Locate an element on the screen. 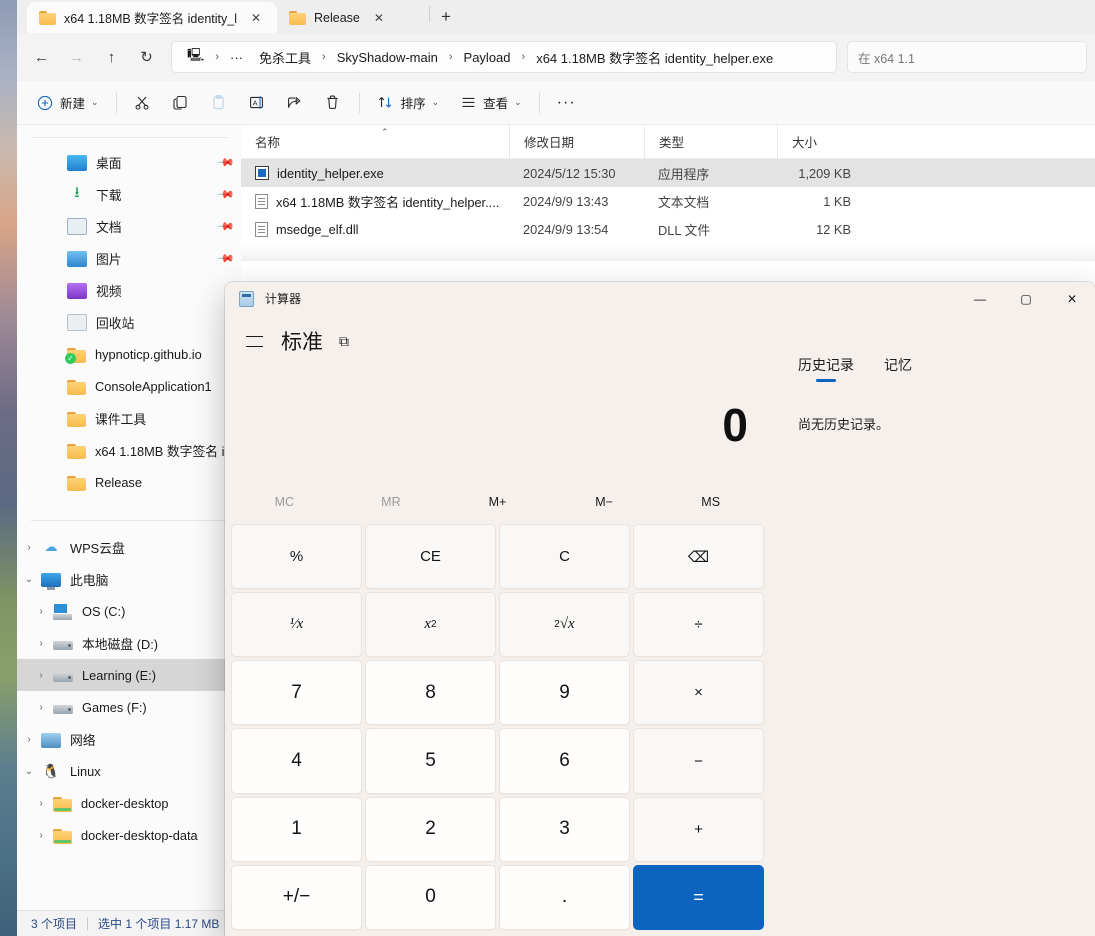 This screenshot has width=1095, height=936. tab-release: Release ✕ is located at coordinates (352, 17).